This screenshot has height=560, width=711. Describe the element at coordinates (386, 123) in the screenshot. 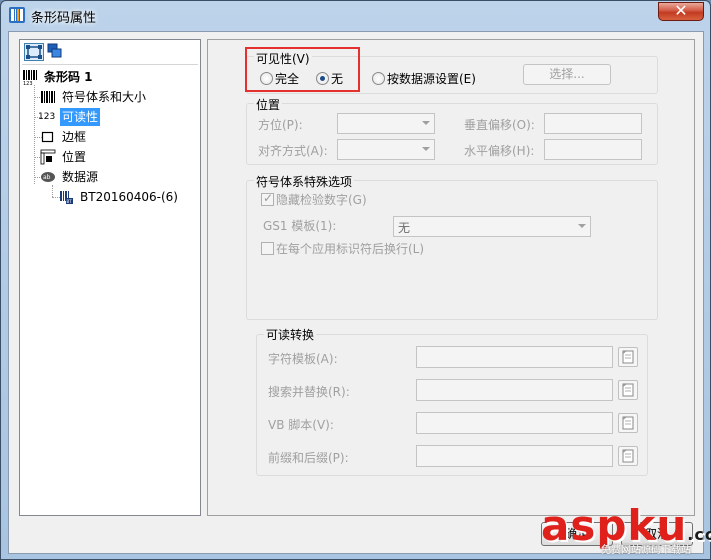

I see `orientation-select` at that location.